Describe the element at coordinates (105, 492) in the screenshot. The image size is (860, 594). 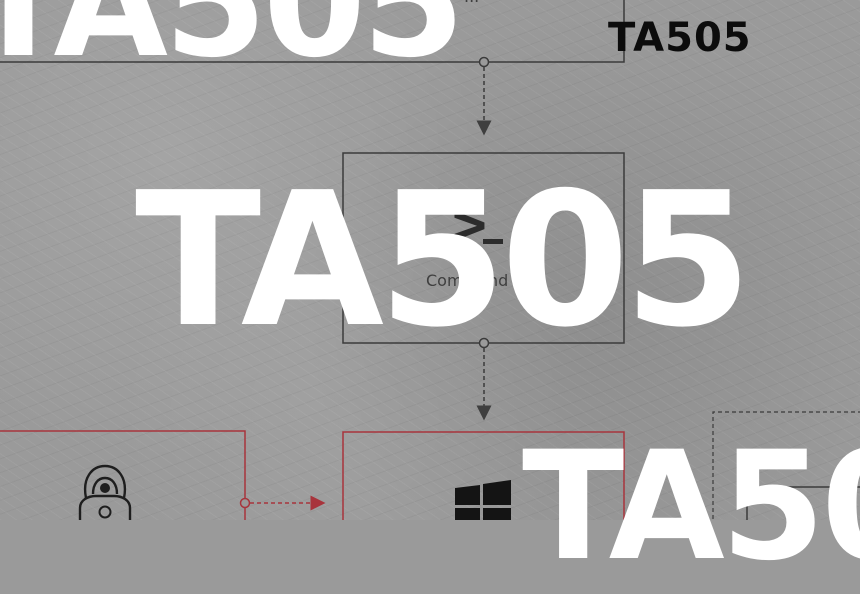
I see `hooded-hacker-icon` at that location.